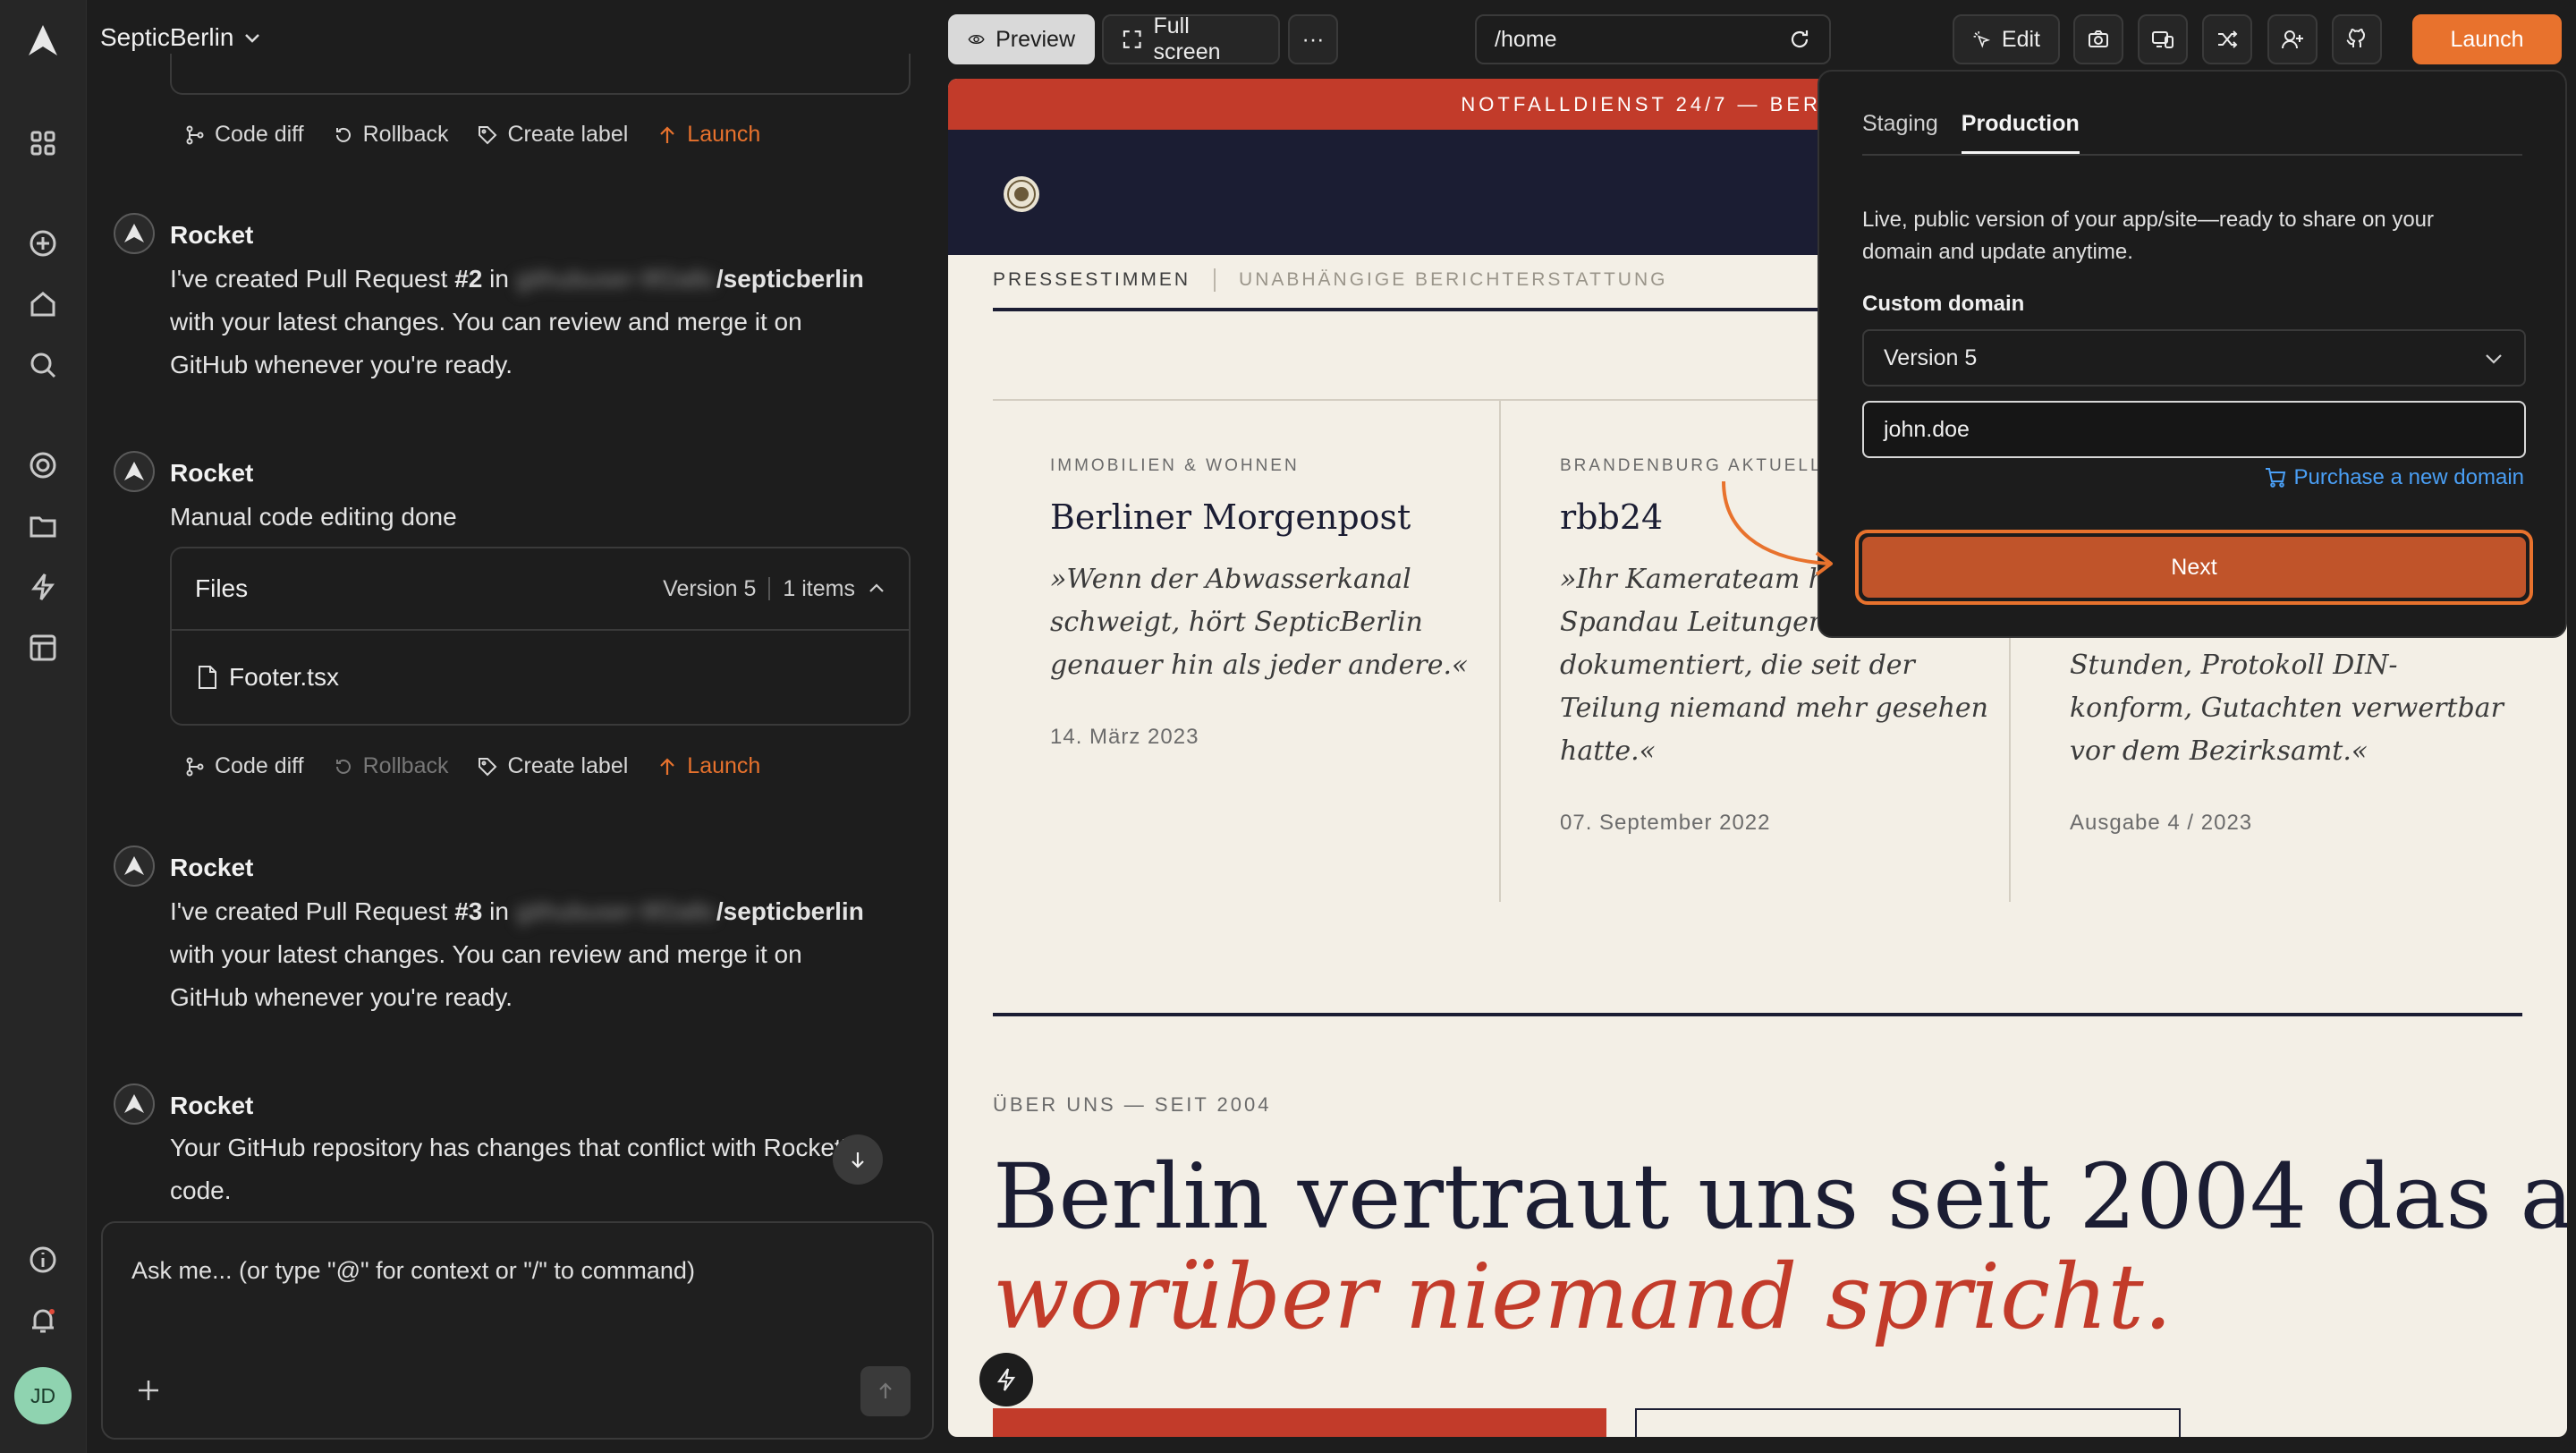 This screenshot has width=2576, height=1453. I want to click on screenshot-button, so click(2098, 39).